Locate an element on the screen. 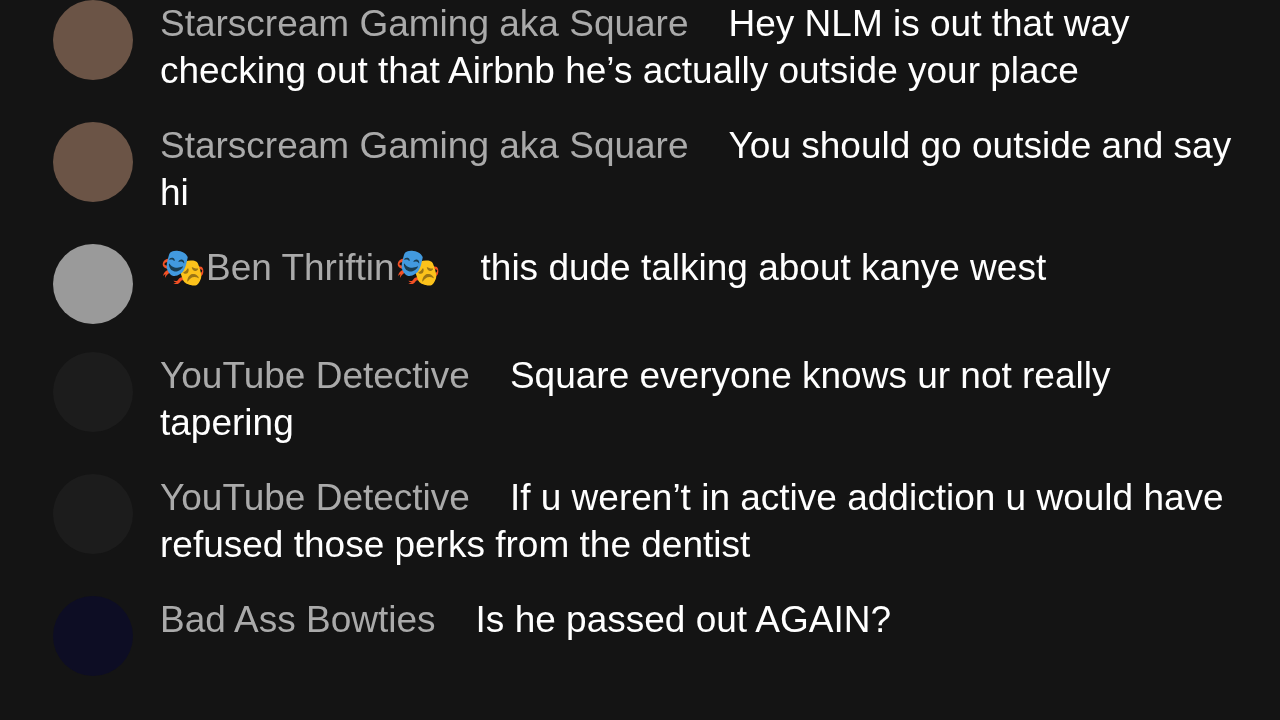 This screenshot has height=720, width=1280. chat-message: Starscream Gaming aka Square You should go outside and say hi is located at coordinates (696, 169).